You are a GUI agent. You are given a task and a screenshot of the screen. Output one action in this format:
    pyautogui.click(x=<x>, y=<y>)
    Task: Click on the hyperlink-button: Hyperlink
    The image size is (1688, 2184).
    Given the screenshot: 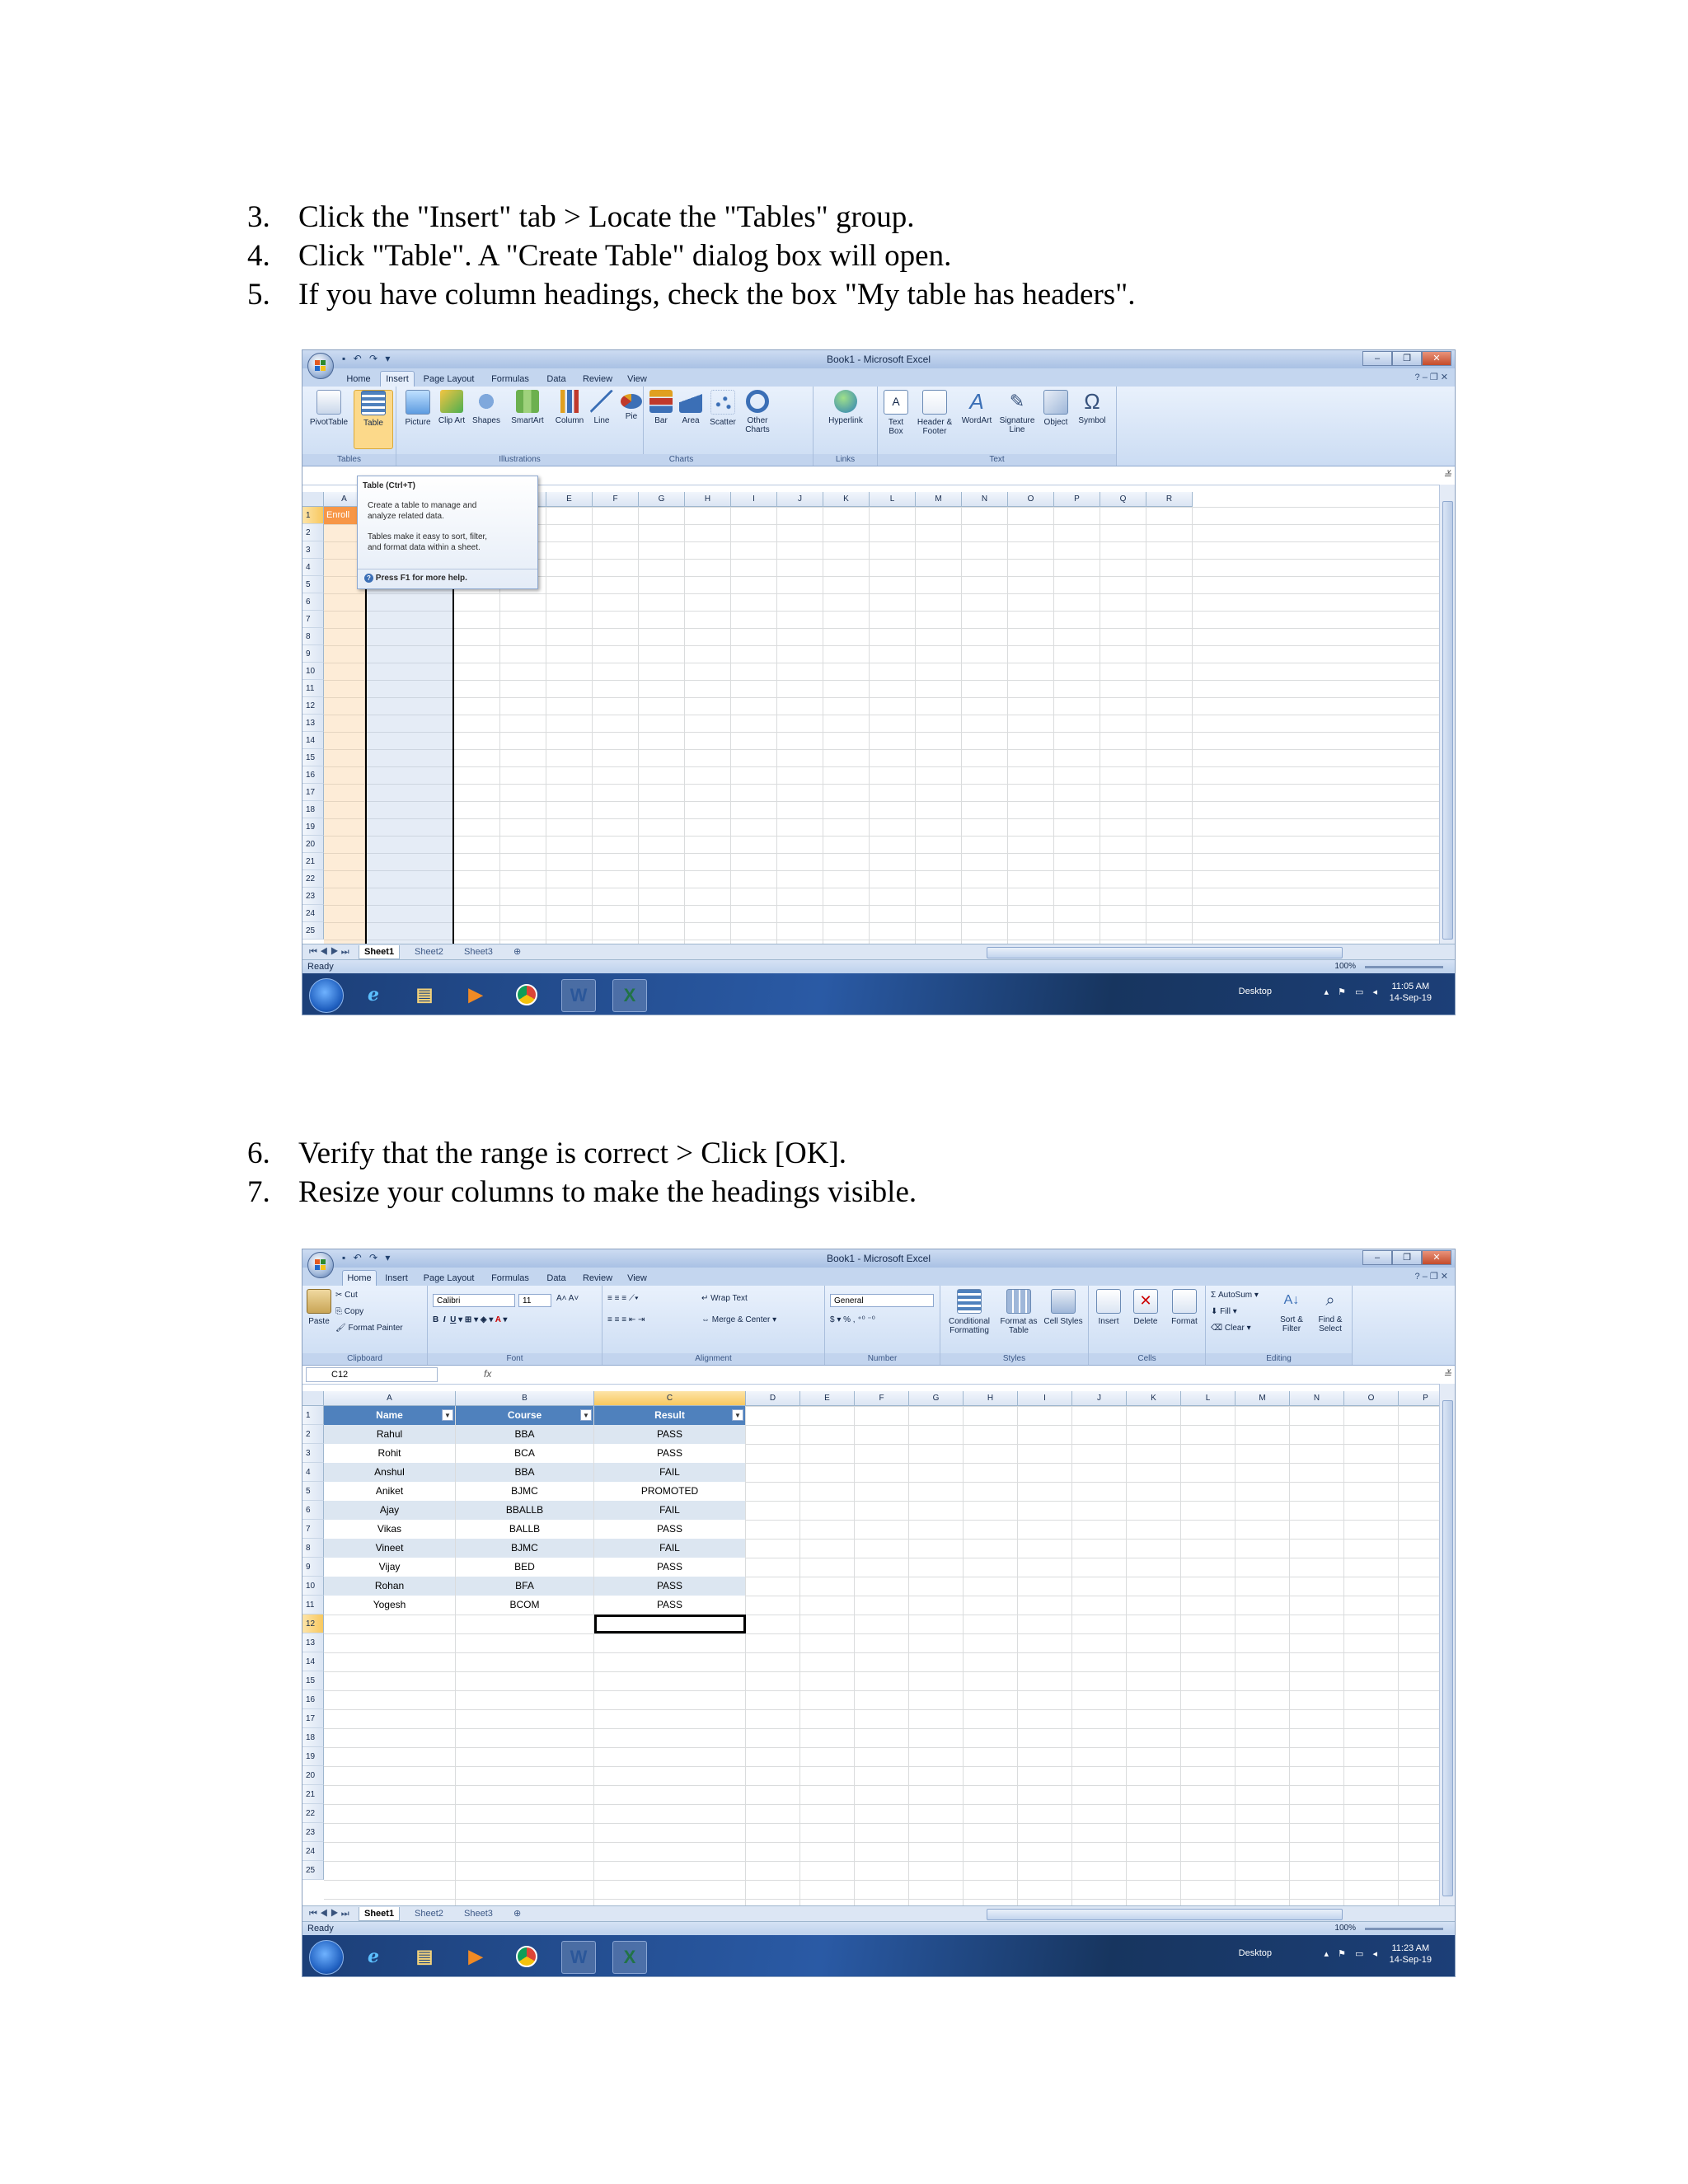 What is the action you would take?
    pyautogui.click(x=845, y=407)
    